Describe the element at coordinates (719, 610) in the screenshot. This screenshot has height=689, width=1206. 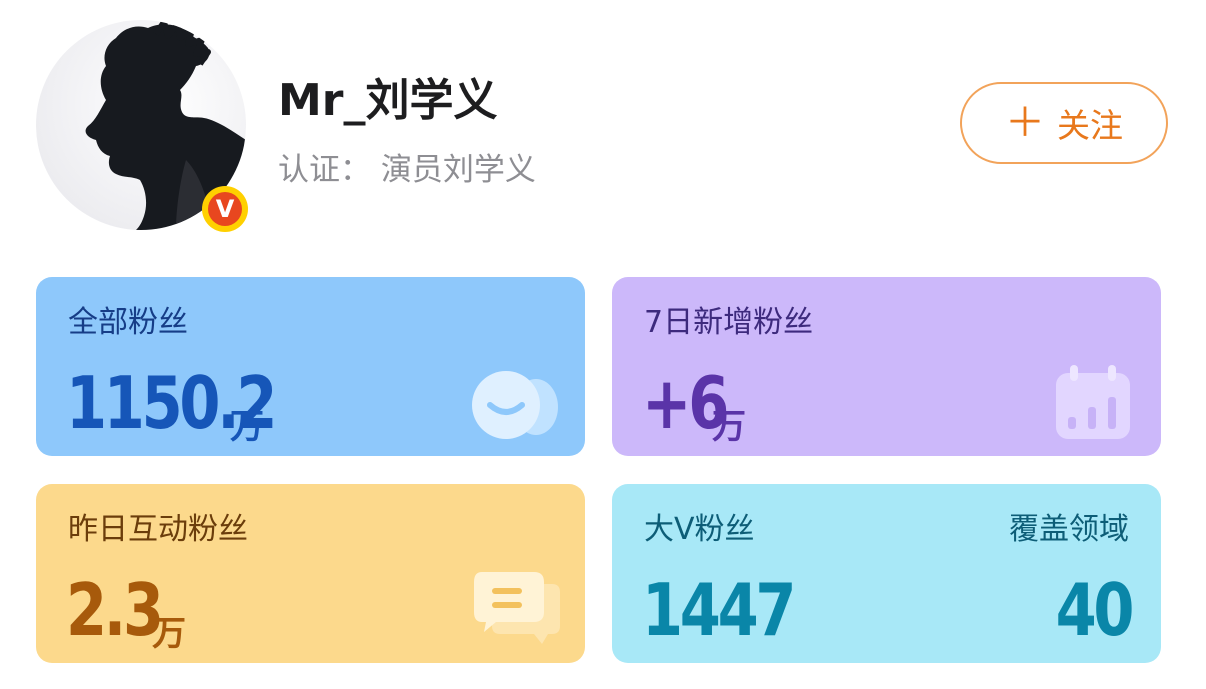
I see `bigv-fans-value: 1447` at that location.